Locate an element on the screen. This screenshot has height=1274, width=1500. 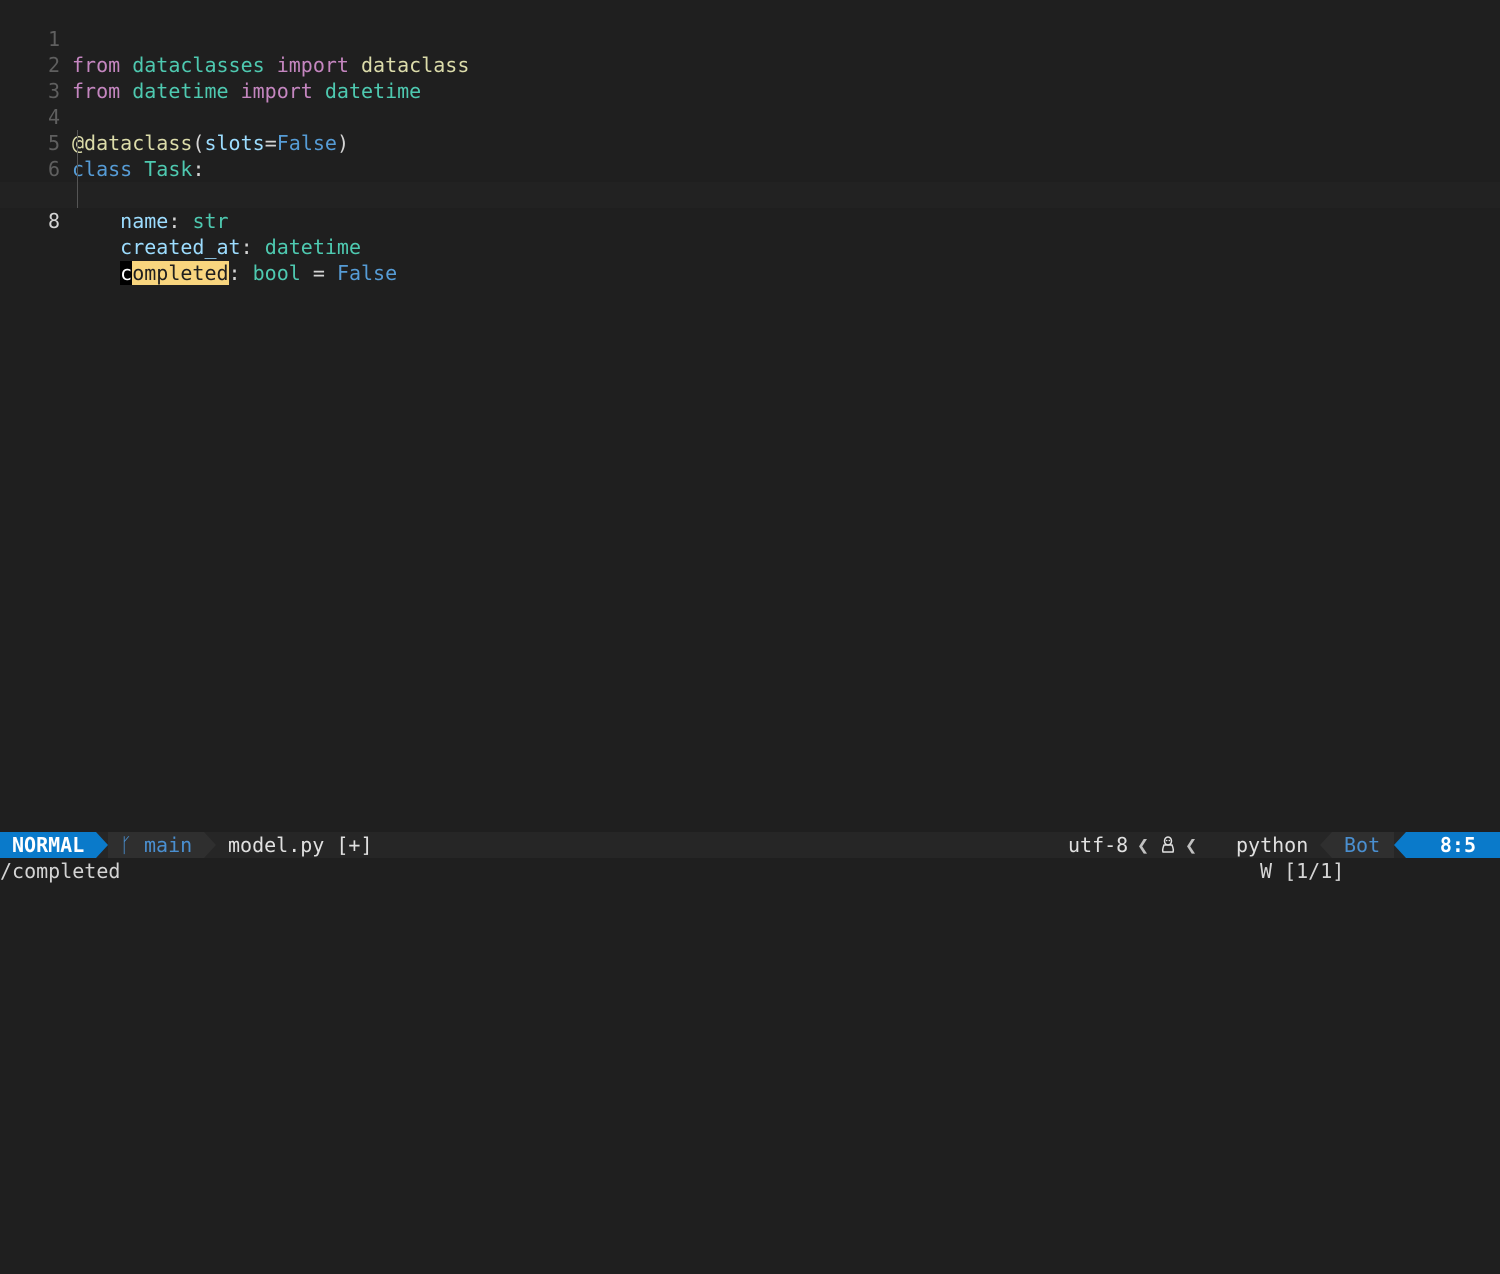
code-line-1: 1 from dataclasses import dataclass is located at coordinates (750, 38).